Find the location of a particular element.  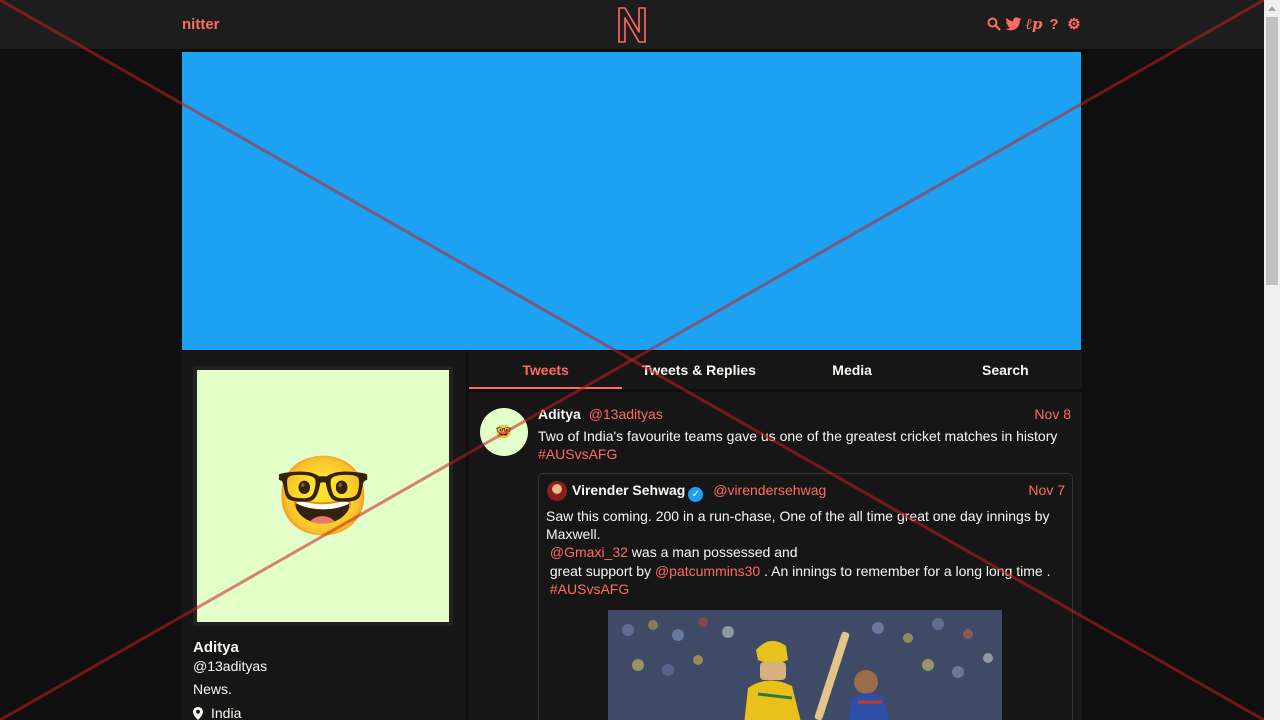

nav-icons: ℓp ? ⚙ is located at coordinates (1034, 24).